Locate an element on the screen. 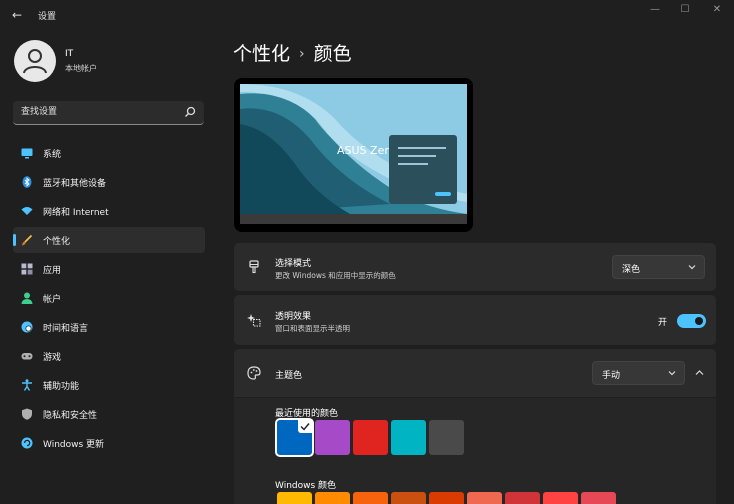 This screenshot has height=504, width=734. search-icon is located at coordinates (190, 112).